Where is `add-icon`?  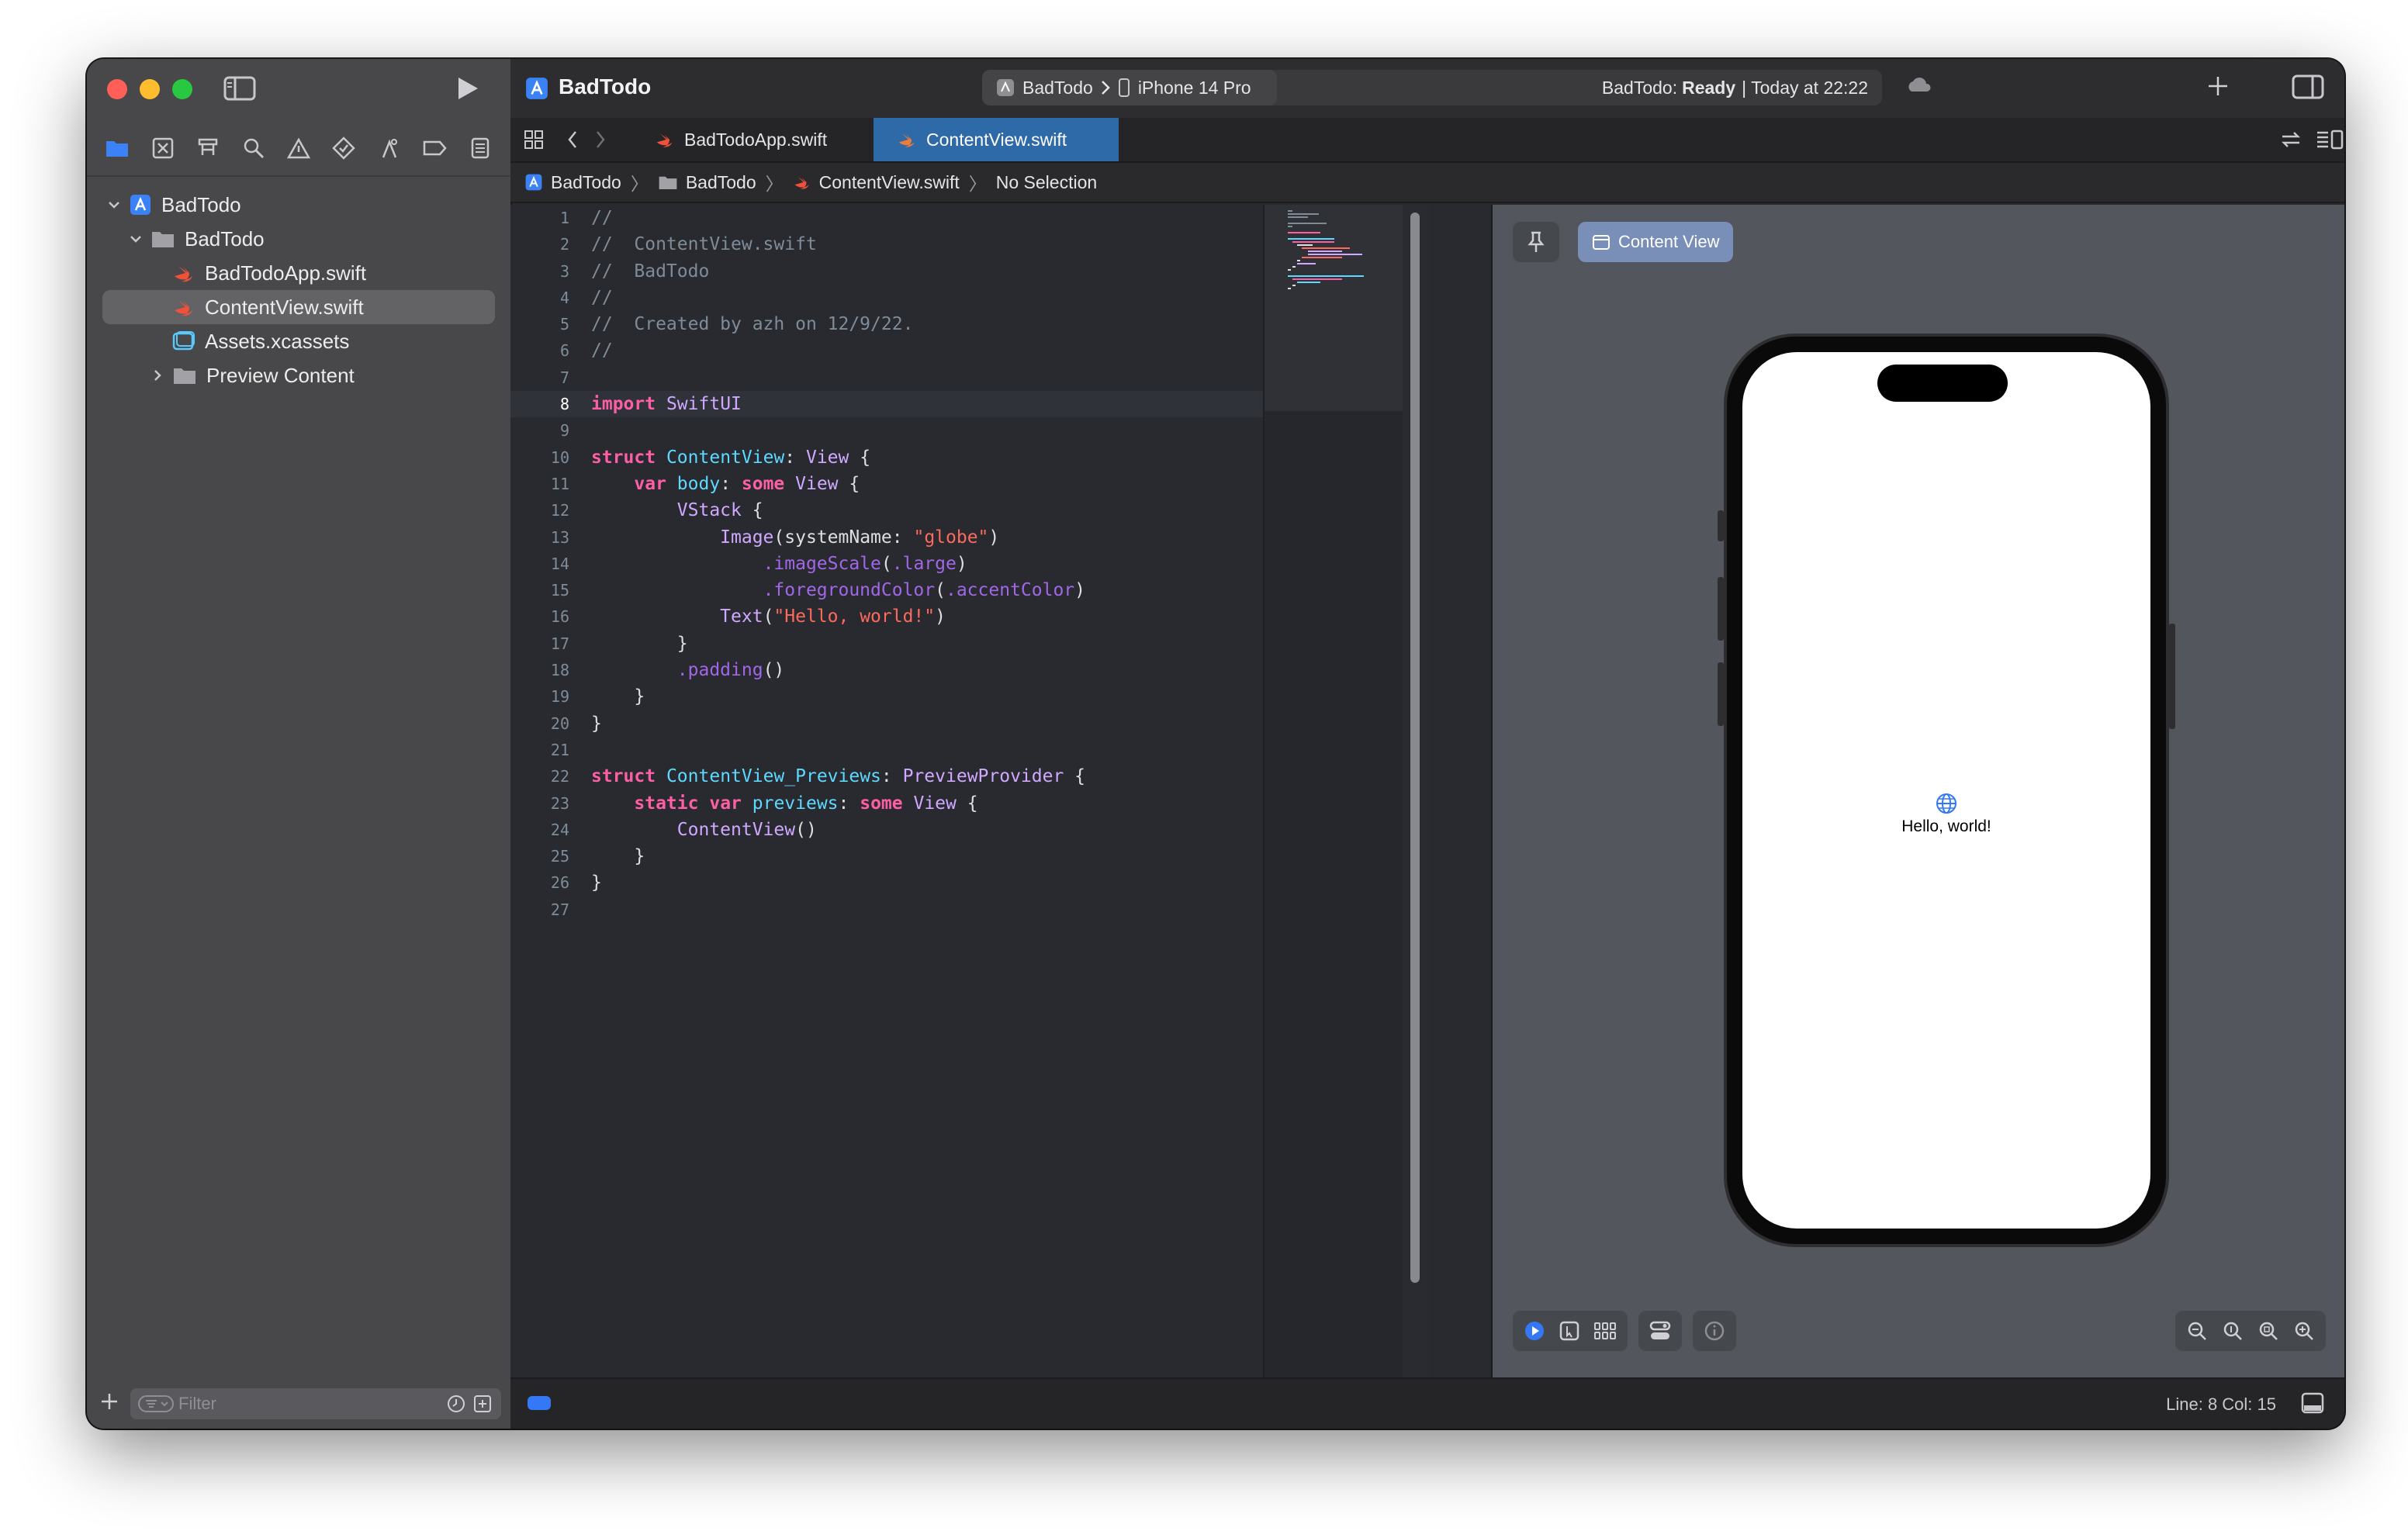 add-icon is located at coordinates (109, 1403).